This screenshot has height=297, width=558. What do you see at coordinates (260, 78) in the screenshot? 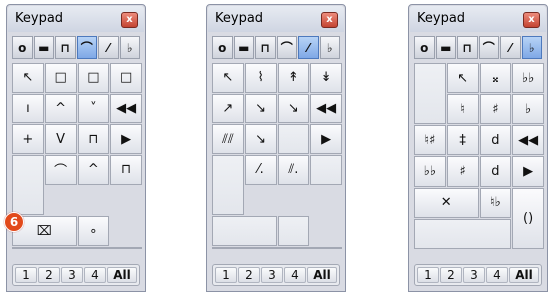
I see `key: ⌇` at bounding box center [260, 78].